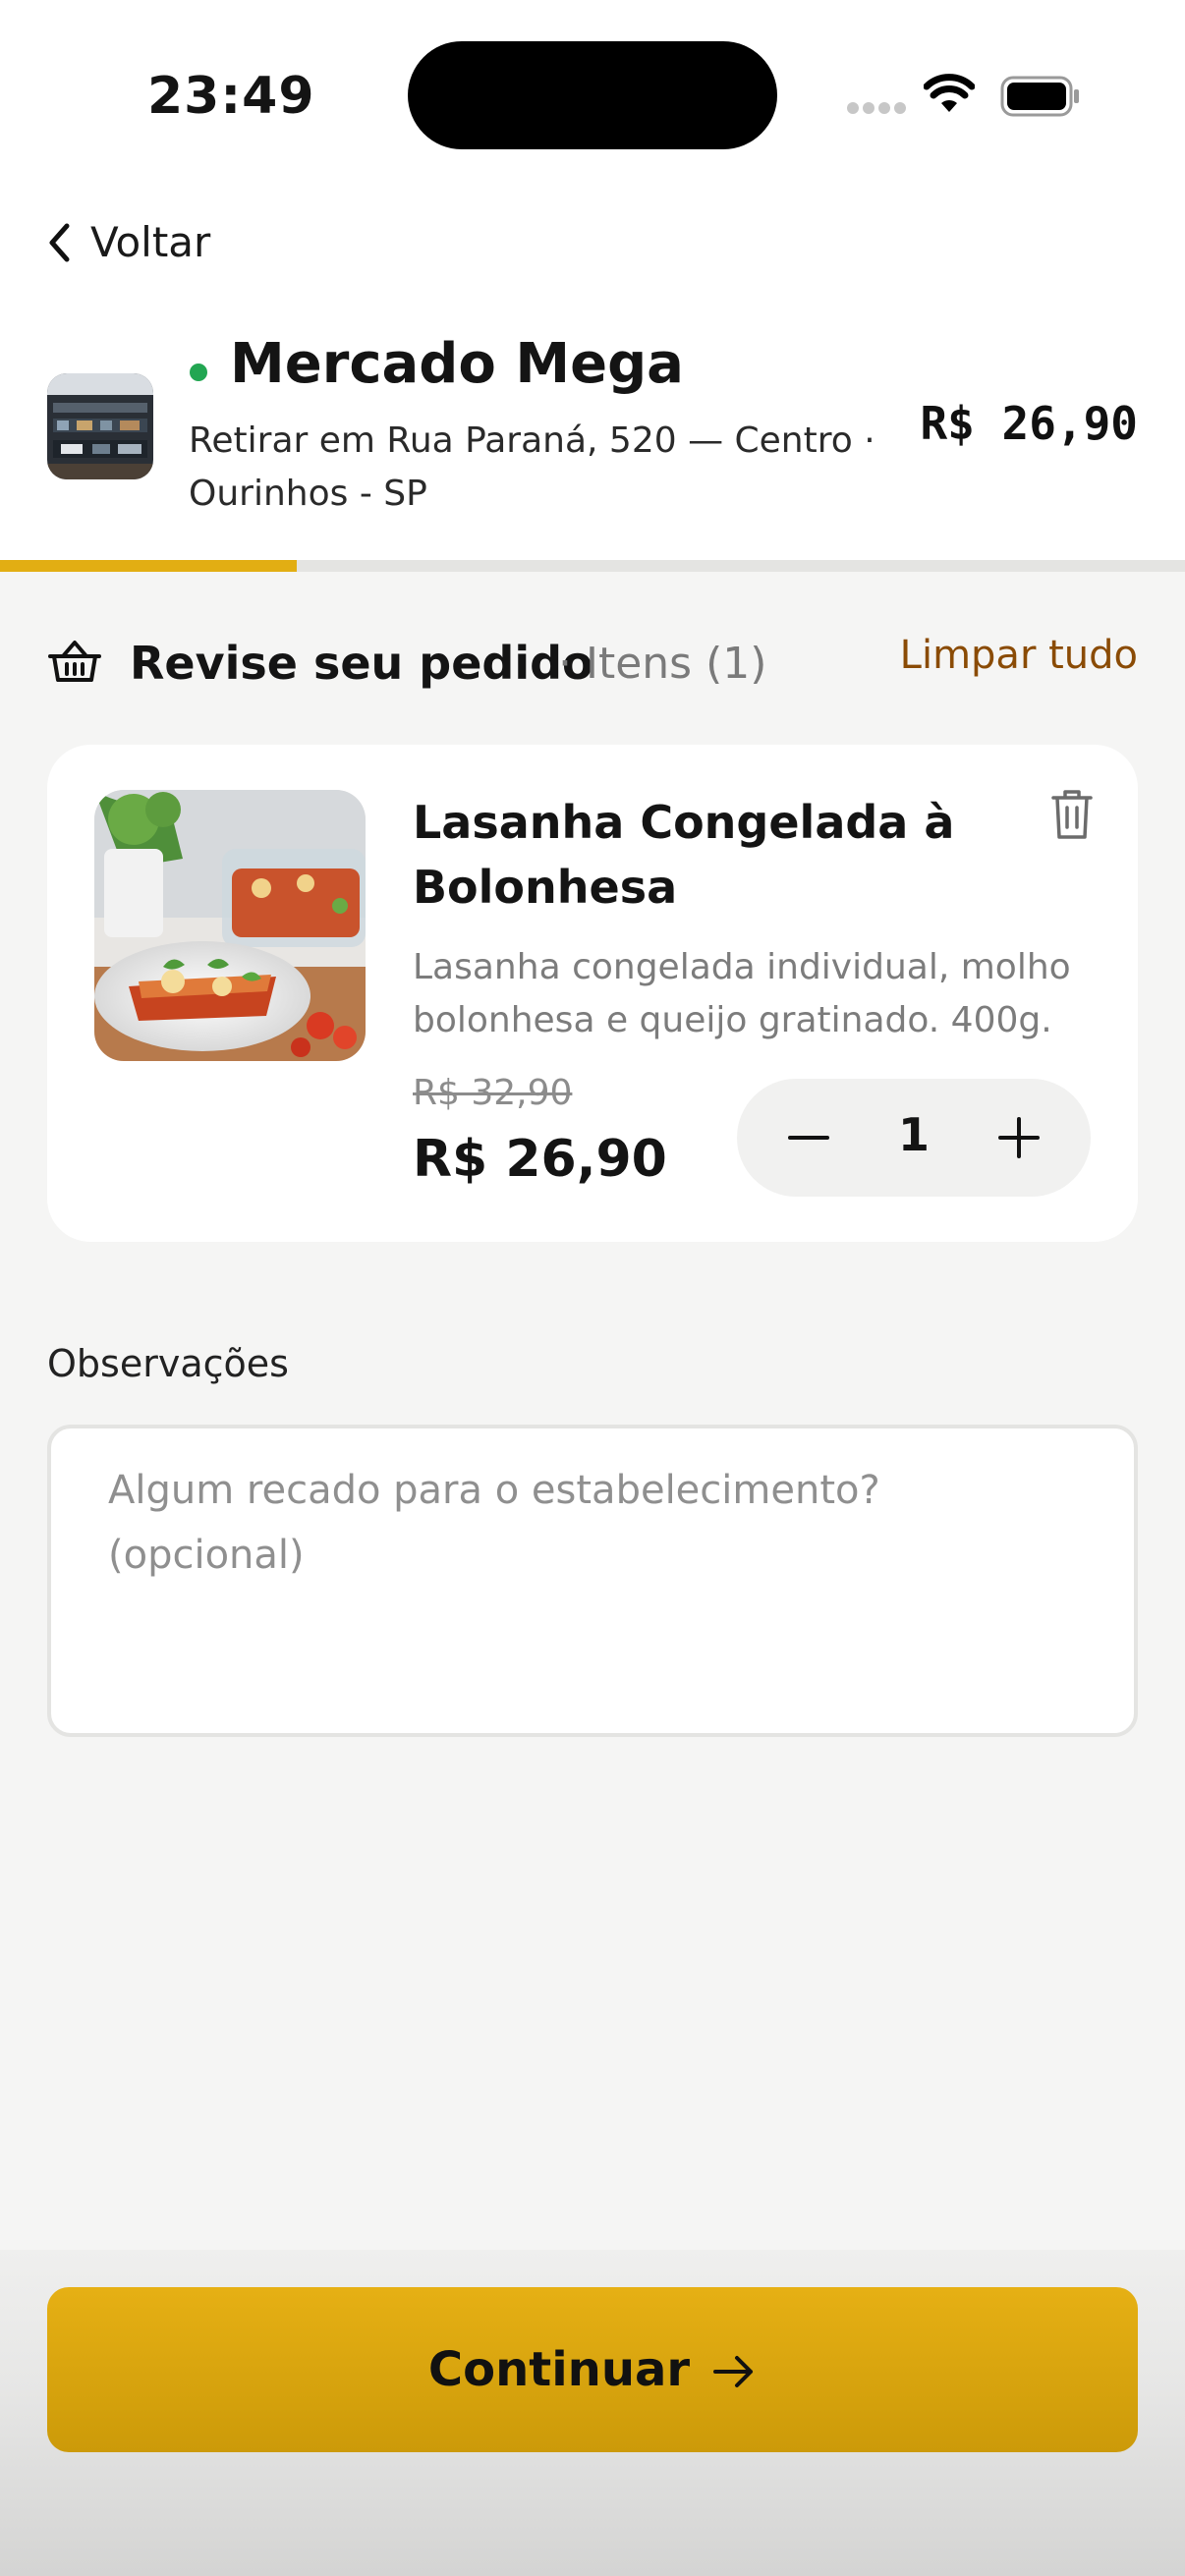  I want to click on order-item-count: · Itens (1), so click(662, 664).